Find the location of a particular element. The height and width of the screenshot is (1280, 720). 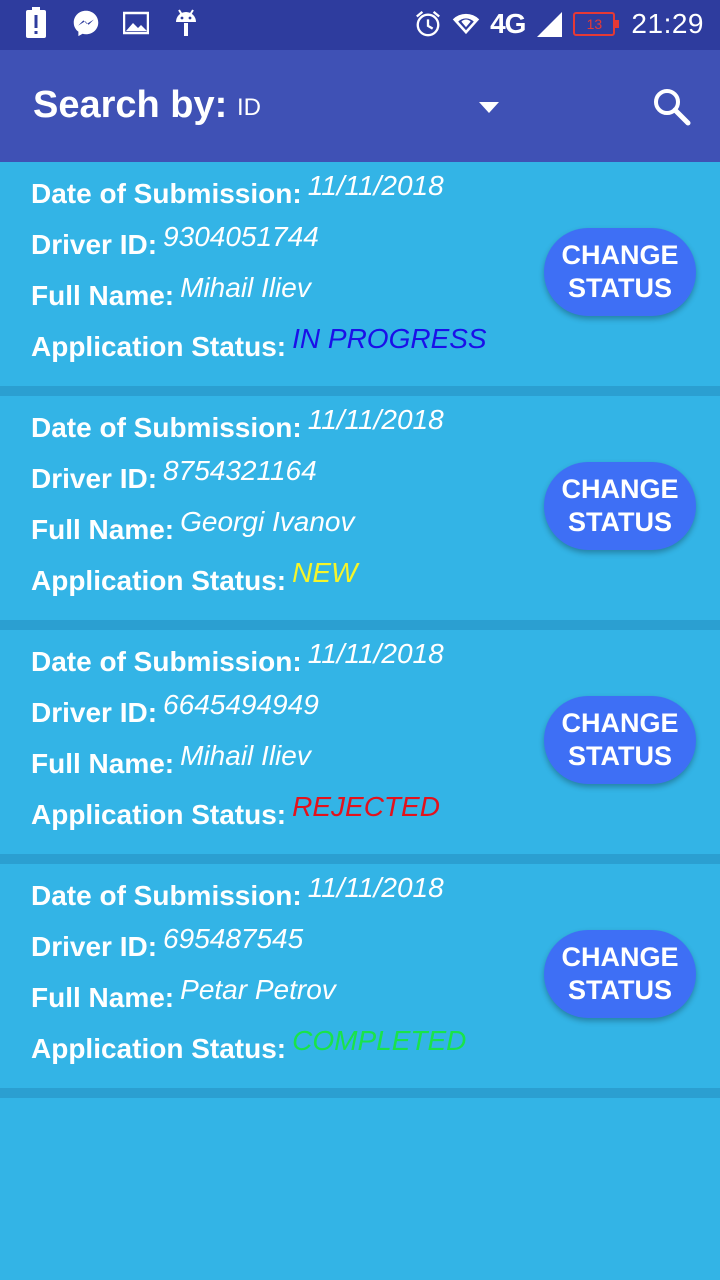

status-row: Application Status: IN PROGRESS is located at coordinates (259, 343).